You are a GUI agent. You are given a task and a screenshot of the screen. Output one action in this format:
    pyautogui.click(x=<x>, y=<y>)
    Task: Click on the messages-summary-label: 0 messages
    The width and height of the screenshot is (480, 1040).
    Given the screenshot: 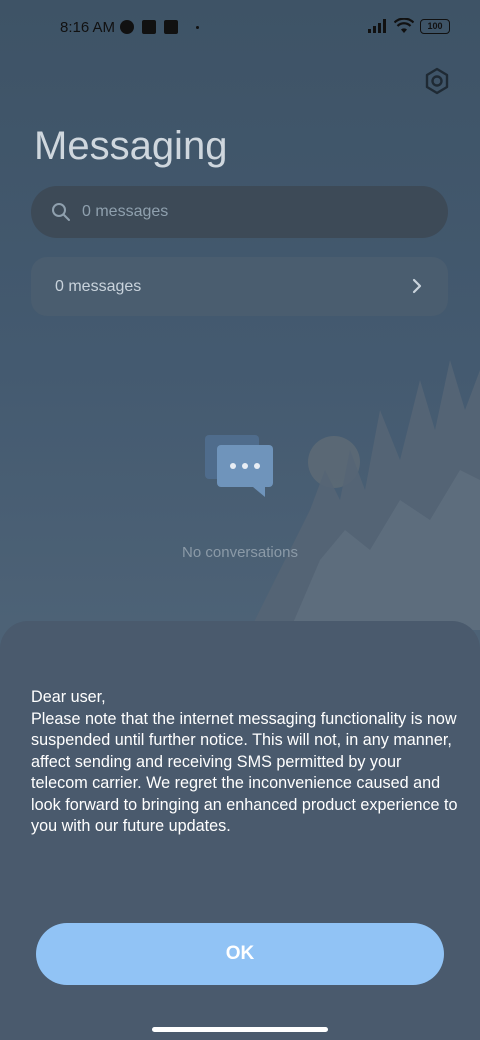 What is the action you would take?
    pyautogui.click(x=98, y=286)
    